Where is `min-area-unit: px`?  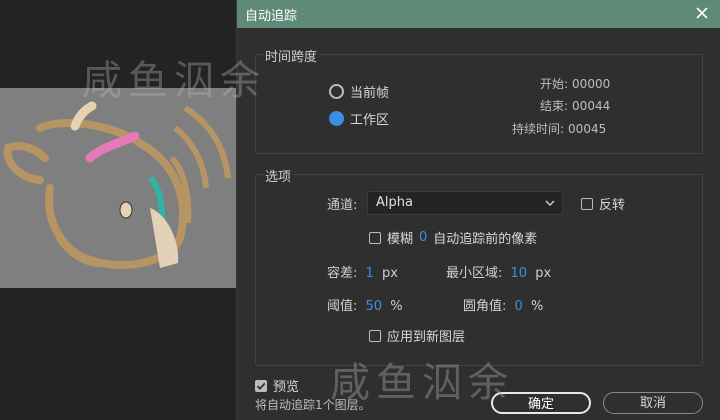 min-area-unit: px is located at coordinates (543, 273).